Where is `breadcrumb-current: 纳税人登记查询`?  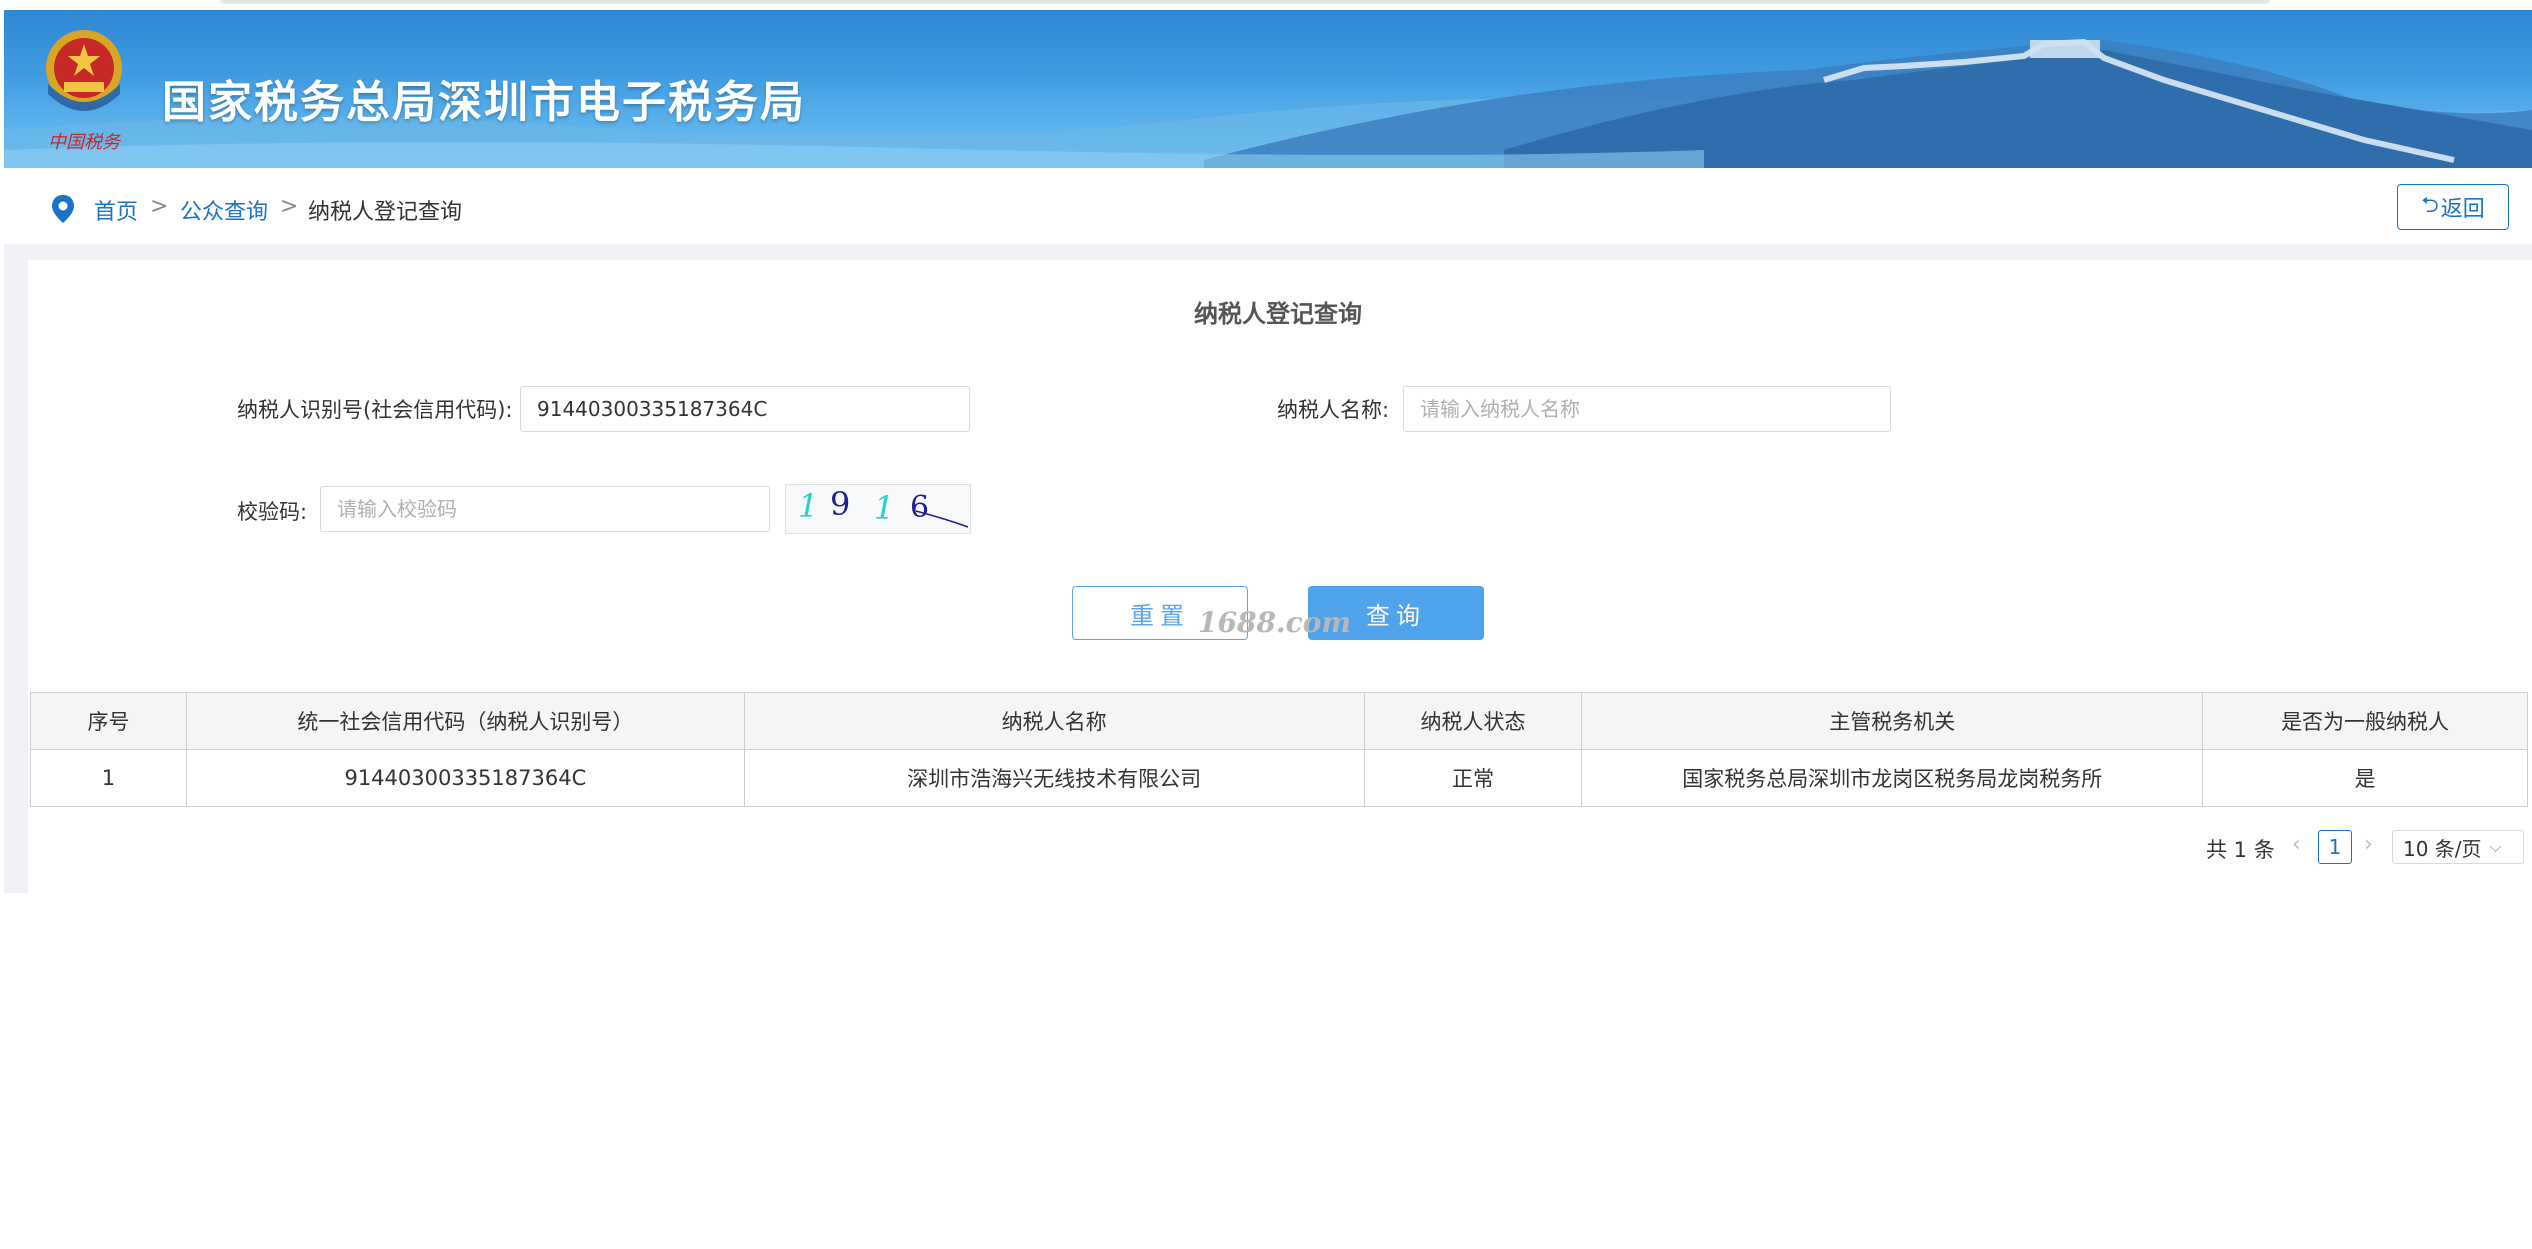
breadcrumb-current: 纳税人登记查询 is located at coordinates (385, 212).